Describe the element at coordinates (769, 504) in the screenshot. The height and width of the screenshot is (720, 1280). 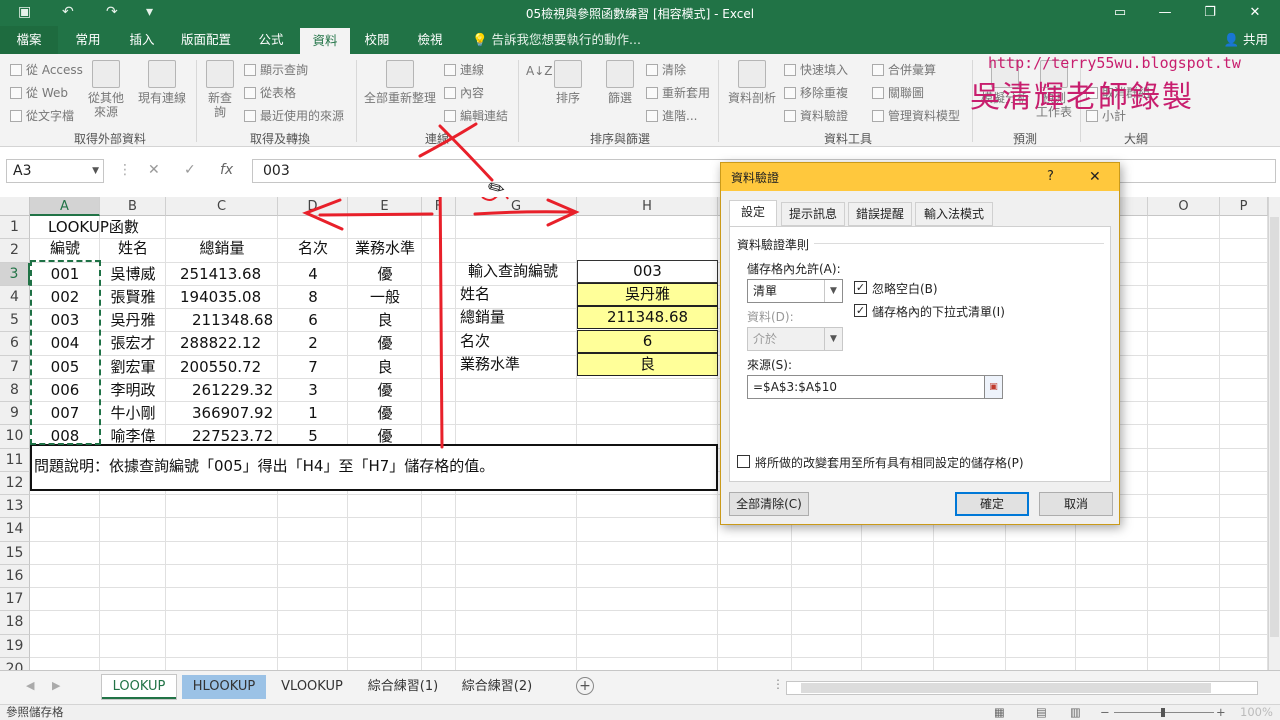
I see `clear-all-button: 全部清除(C)` at that location.